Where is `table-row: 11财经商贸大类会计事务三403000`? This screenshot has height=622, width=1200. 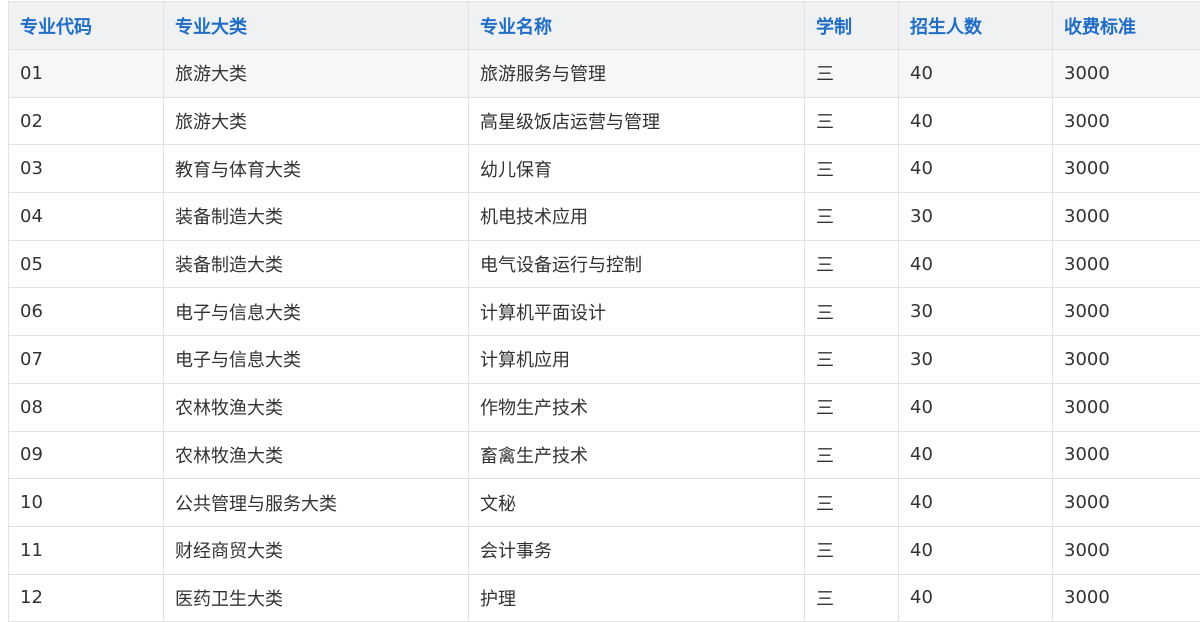
table-row: 11财经商贸大类会计事务三403000 is located at coordinates (604, 550).